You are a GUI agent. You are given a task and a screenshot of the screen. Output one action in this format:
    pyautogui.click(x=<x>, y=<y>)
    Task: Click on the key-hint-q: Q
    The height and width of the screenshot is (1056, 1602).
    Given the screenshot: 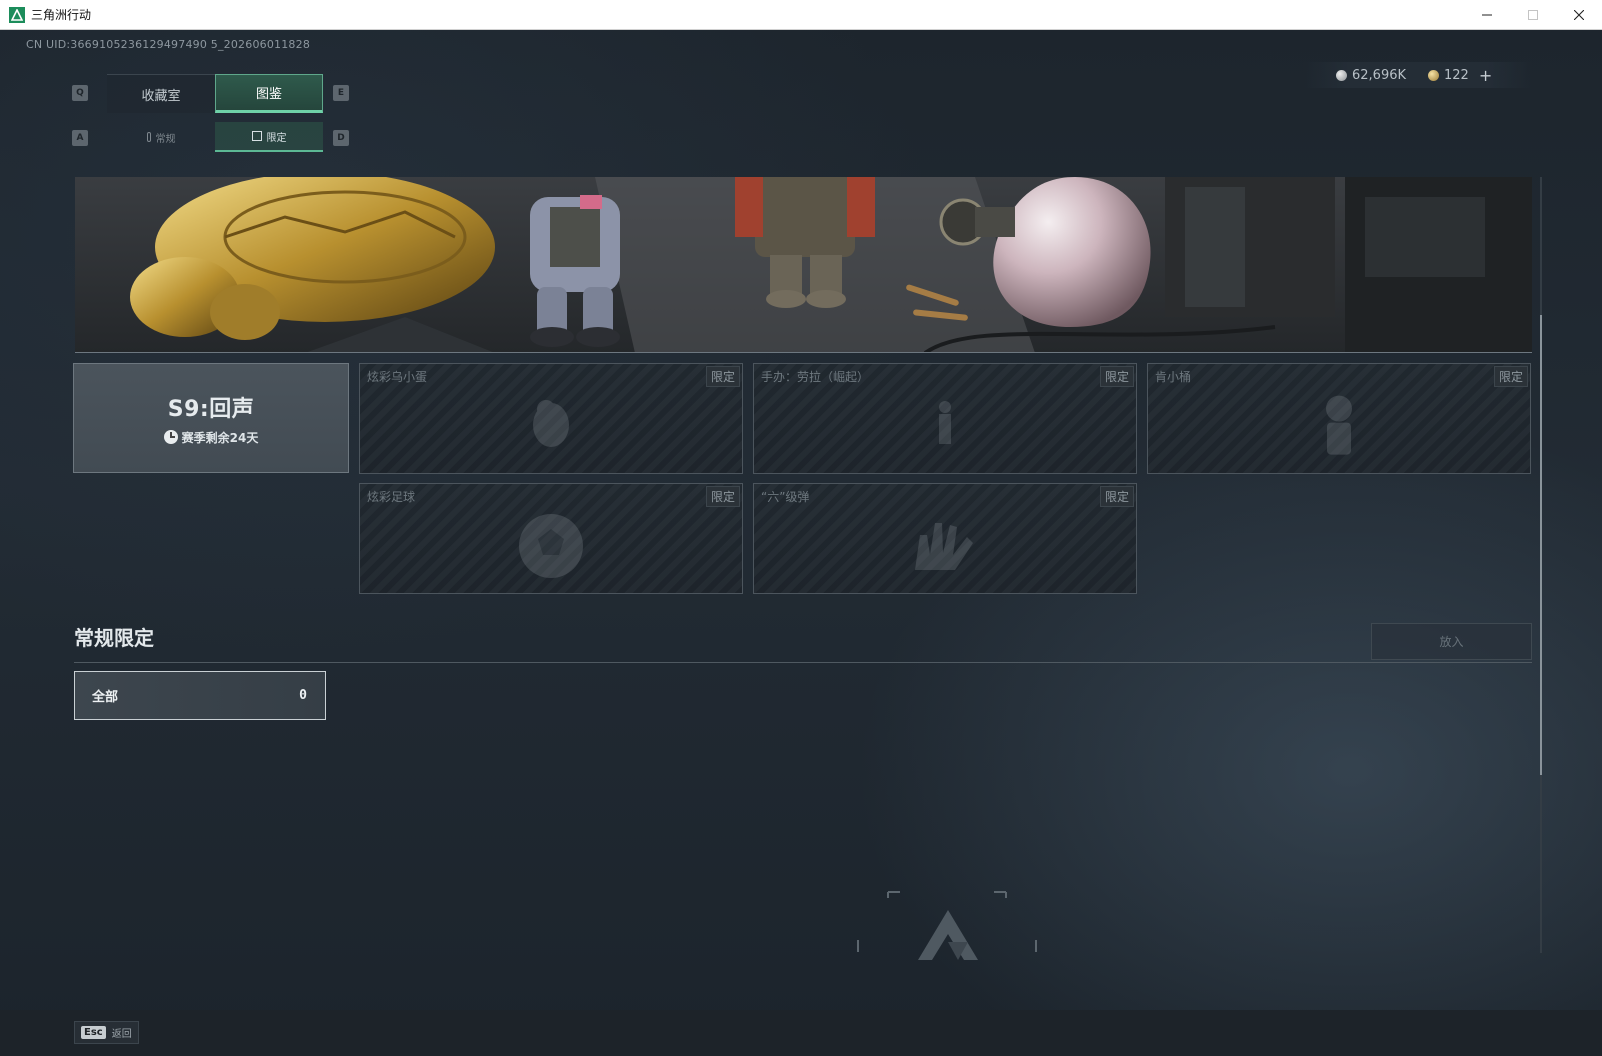 What is the action you would take?
    pyautogui.click(x=80, y=93)
    